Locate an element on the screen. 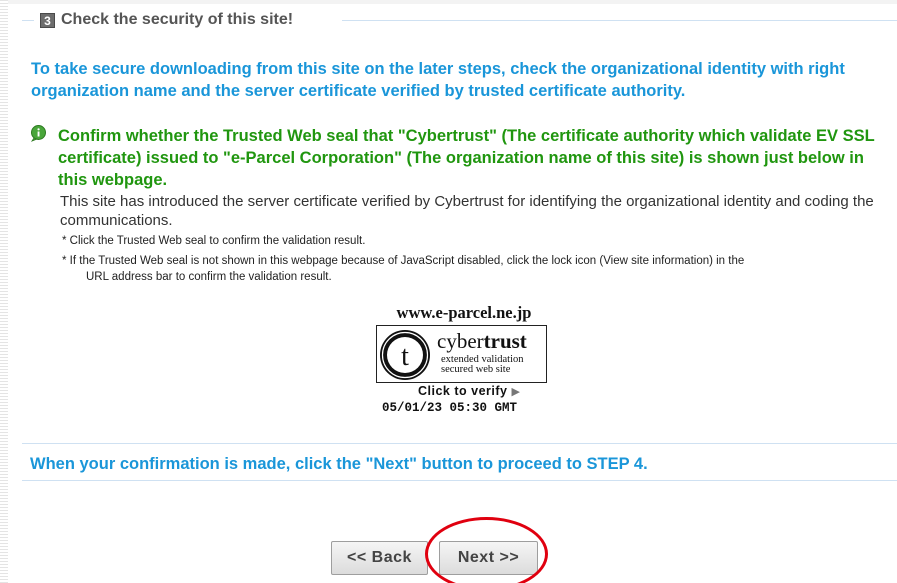 The height and width of the screenshot is (583, 897). info-bubble-icon is located at coordinates (38, 133).